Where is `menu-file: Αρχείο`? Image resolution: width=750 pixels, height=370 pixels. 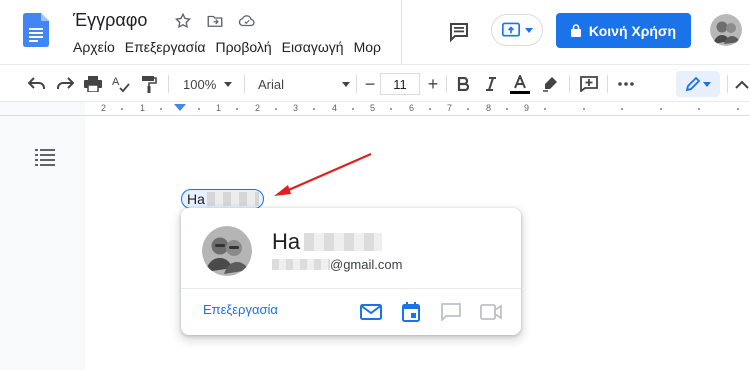
menu-file: Αρχείο is located at coordinates (94, 47).